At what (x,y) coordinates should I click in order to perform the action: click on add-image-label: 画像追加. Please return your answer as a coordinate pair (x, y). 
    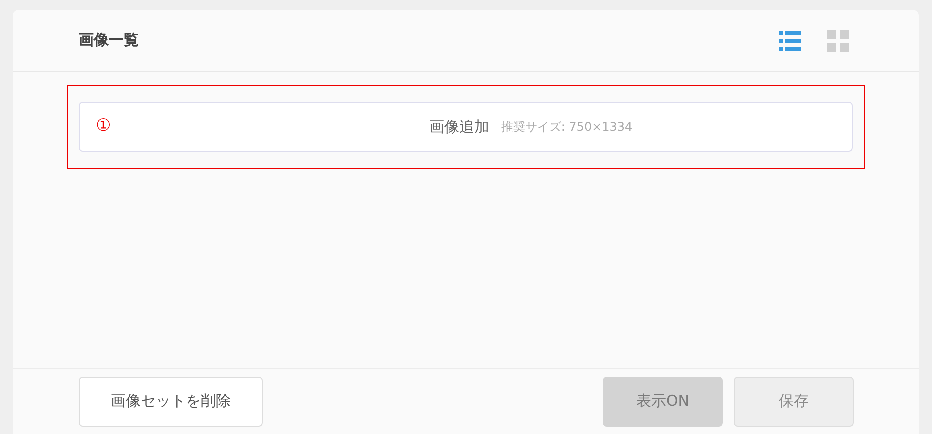
    Looking at the image, I should click on (459, 127).